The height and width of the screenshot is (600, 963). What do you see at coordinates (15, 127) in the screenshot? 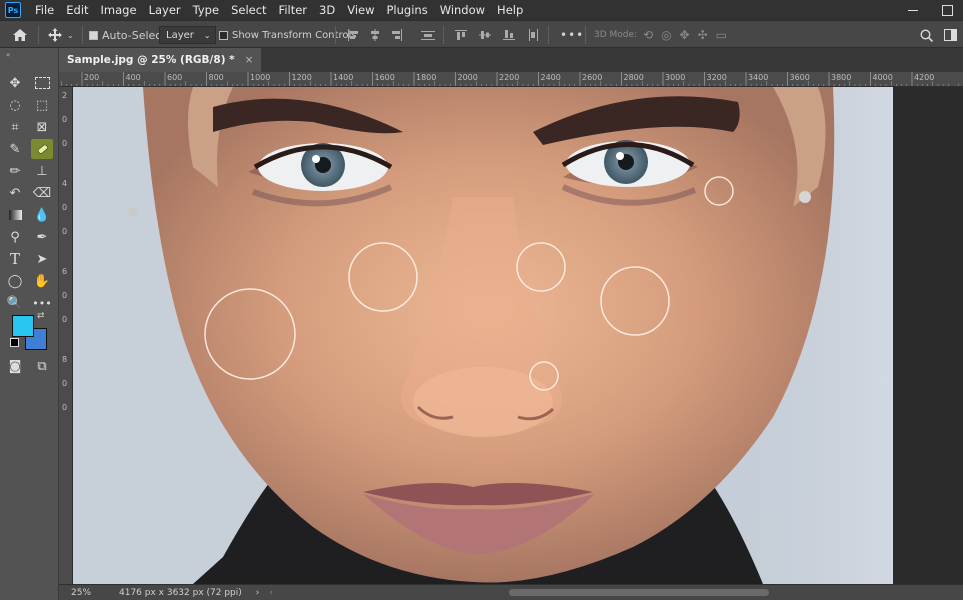
I see `crop-tool-icon: ⌗` at bounding box center [15, 127].